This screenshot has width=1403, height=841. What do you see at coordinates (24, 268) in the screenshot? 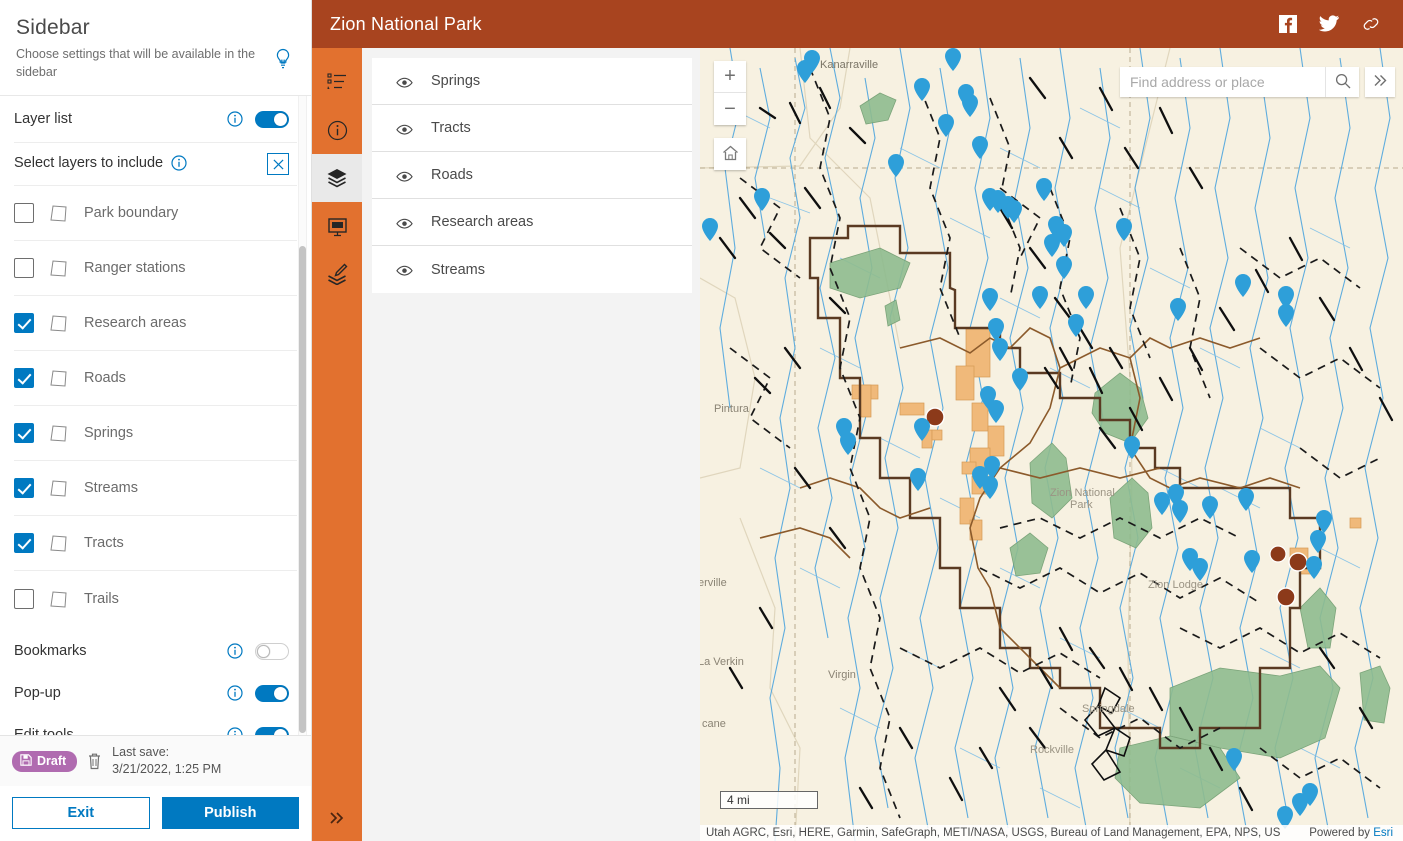
I see `checkbox-ranger-stations` at bounding box center [24, 268].